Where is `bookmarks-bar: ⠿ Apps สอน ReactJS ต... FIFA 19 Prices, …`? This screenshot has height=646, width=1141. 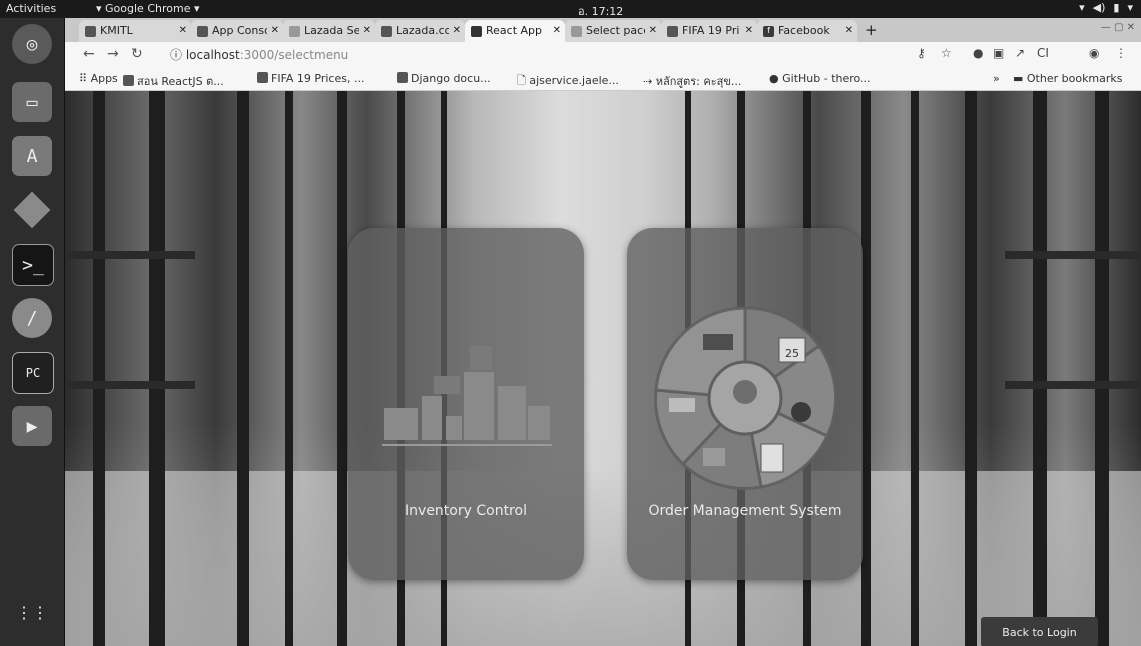 bookmarks-bar: ⠿ Apps สอน ReactJS ต... FIFA 19 Prices, … is located at coordinates (603, 79).